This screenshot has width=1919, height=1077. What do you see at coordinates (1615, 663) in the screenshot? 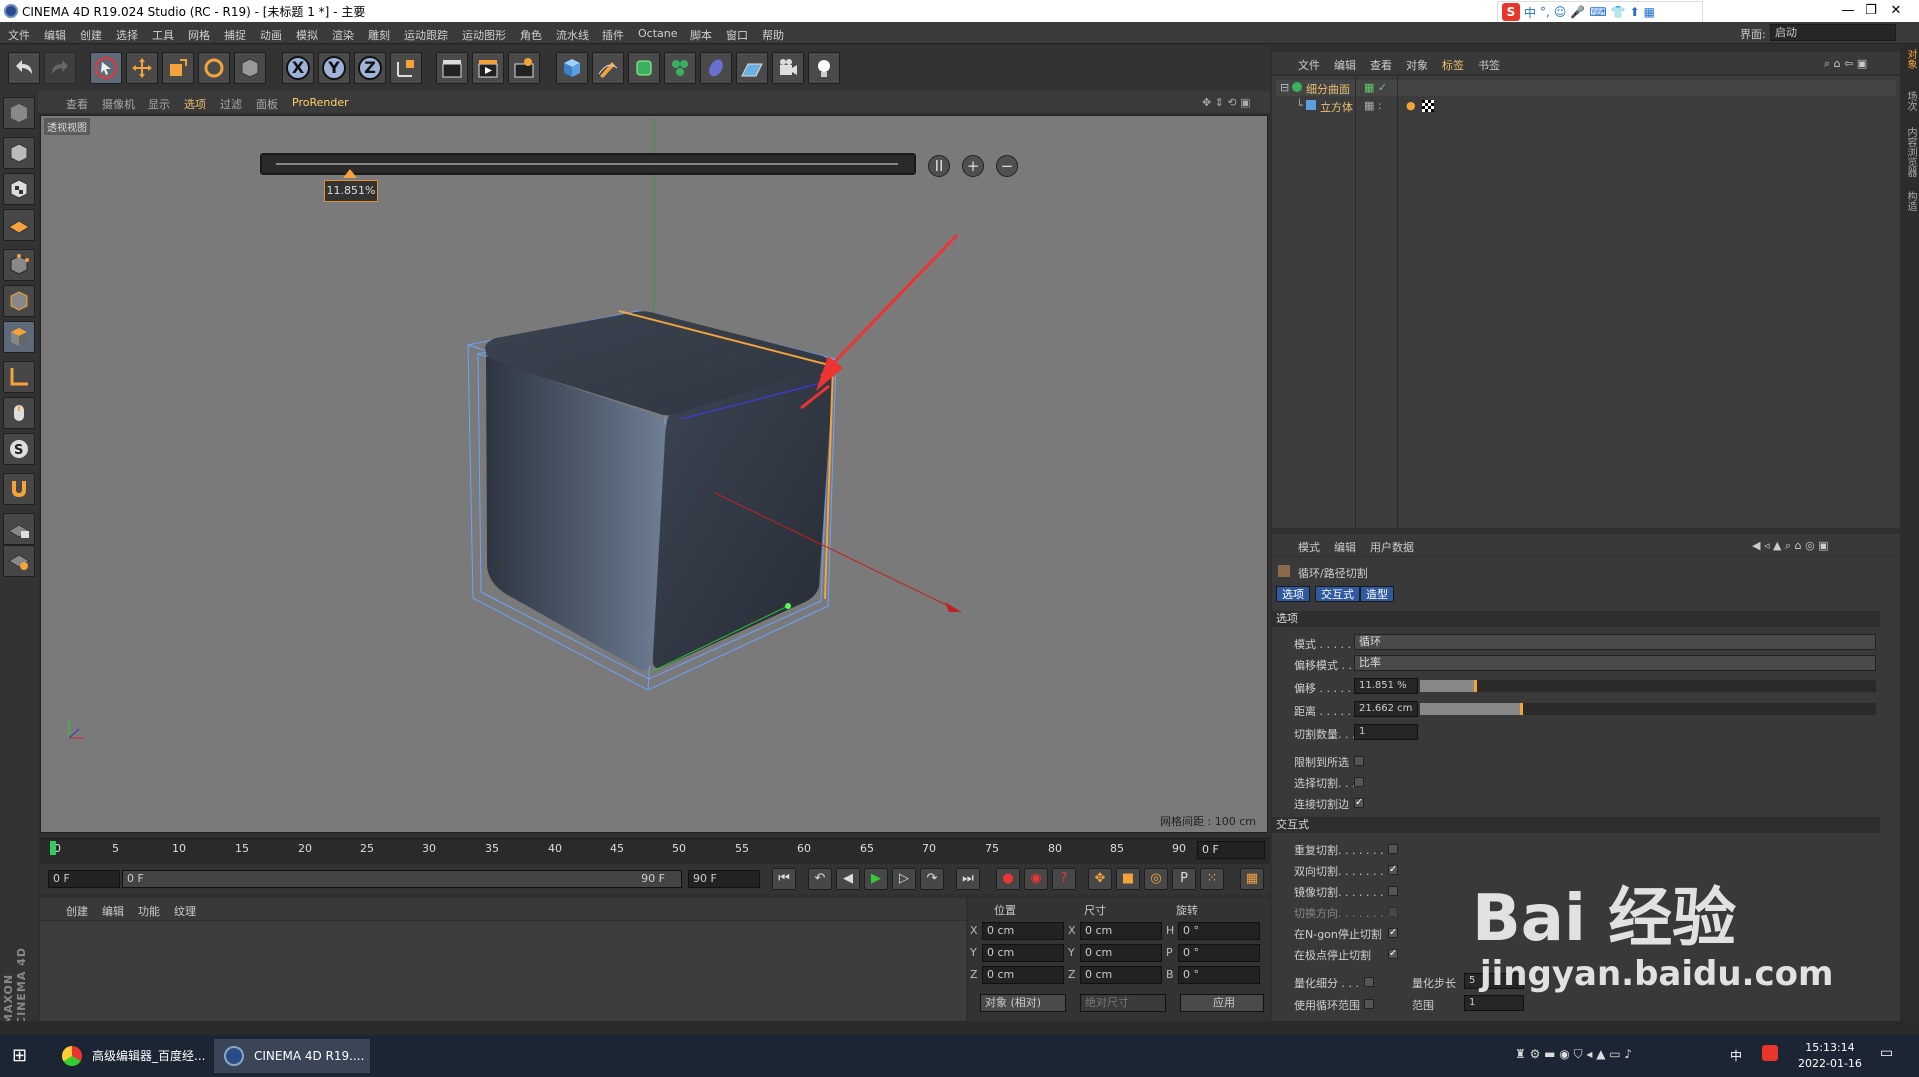
I see `offset-mode-select: 比率` at bounding box center [1615, 663].